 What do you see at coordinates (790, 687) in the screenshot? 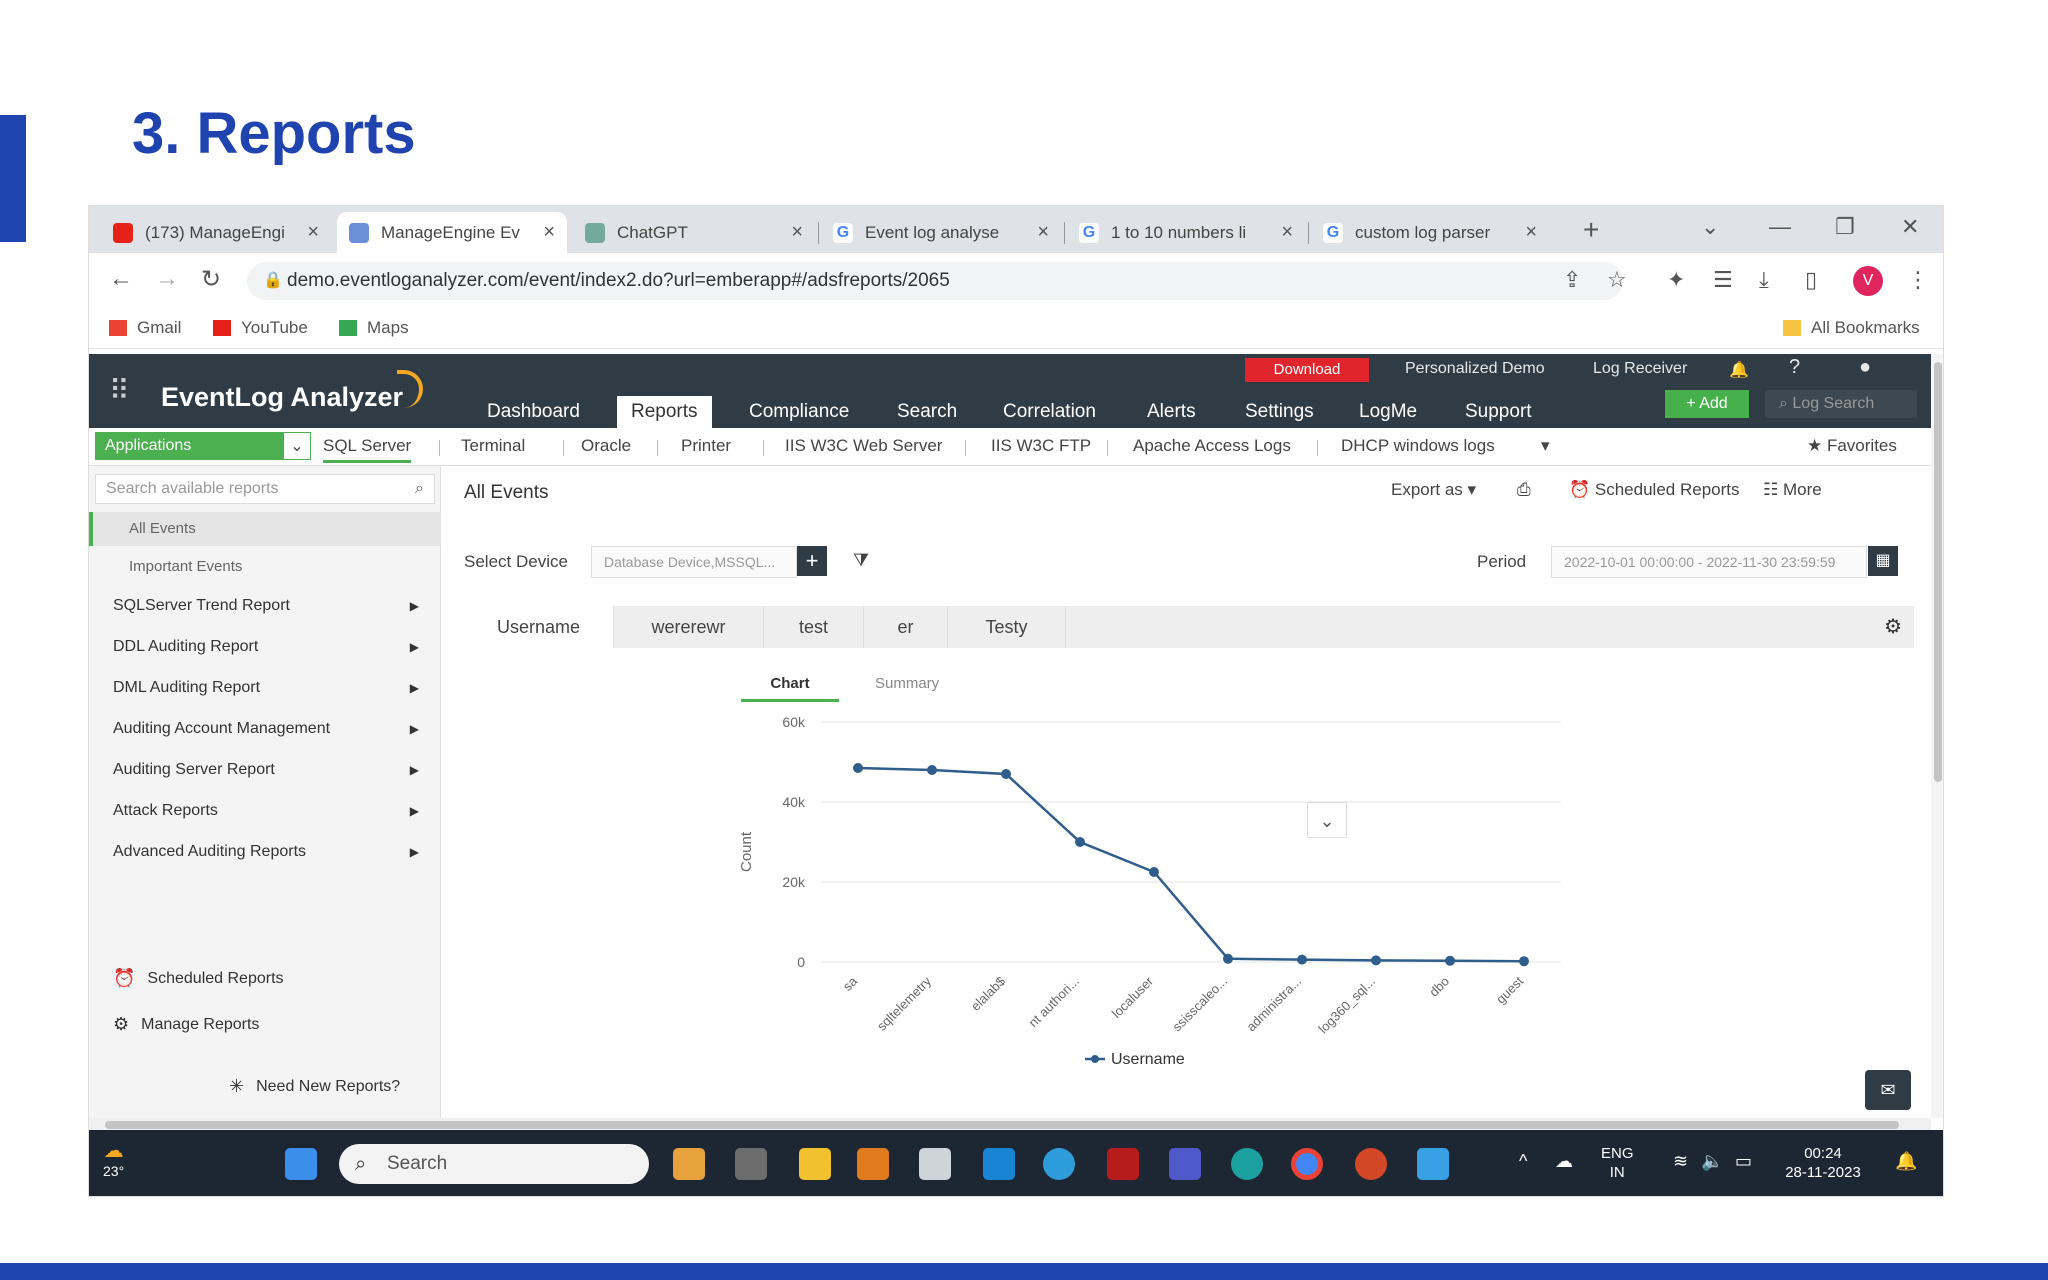
I see `tab-chart: Chart` at bounding box center [790, 687].